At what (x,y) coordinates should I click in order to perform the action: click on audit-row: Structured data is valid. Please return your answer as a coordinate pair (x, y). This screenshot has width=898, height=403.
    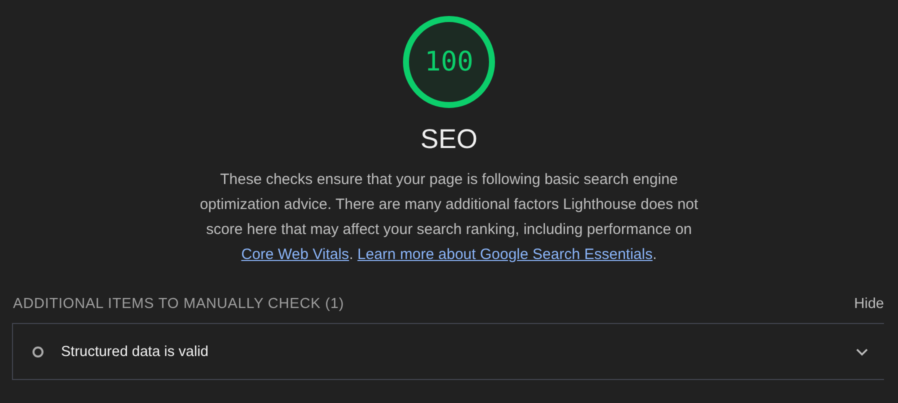
    Looking at the image, I should click on (448, 351).